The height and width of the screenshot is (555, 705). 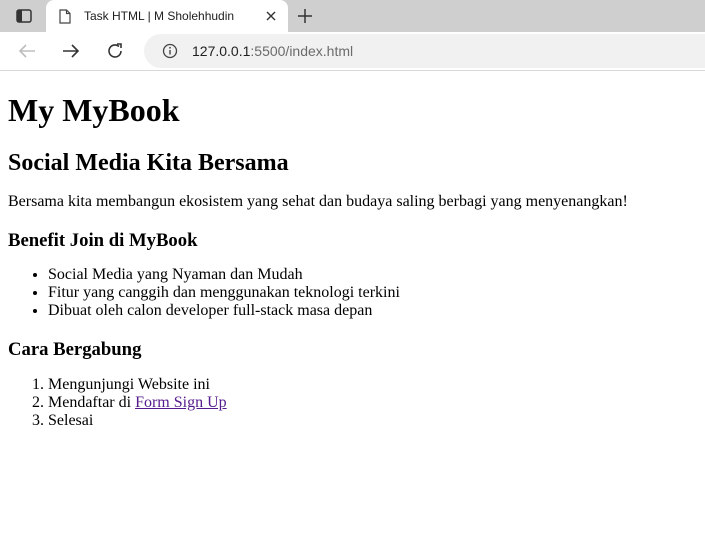 I want to click on page-title: My MyBook, so click(x=94, y=110).